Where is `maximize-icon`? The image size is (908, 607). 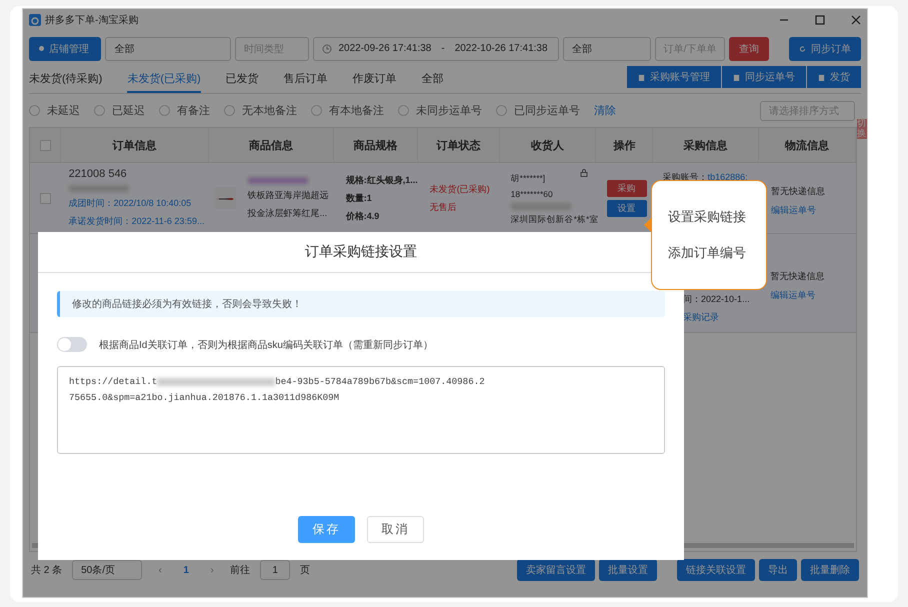 maximize-icon is located at coordinates (820, 20).